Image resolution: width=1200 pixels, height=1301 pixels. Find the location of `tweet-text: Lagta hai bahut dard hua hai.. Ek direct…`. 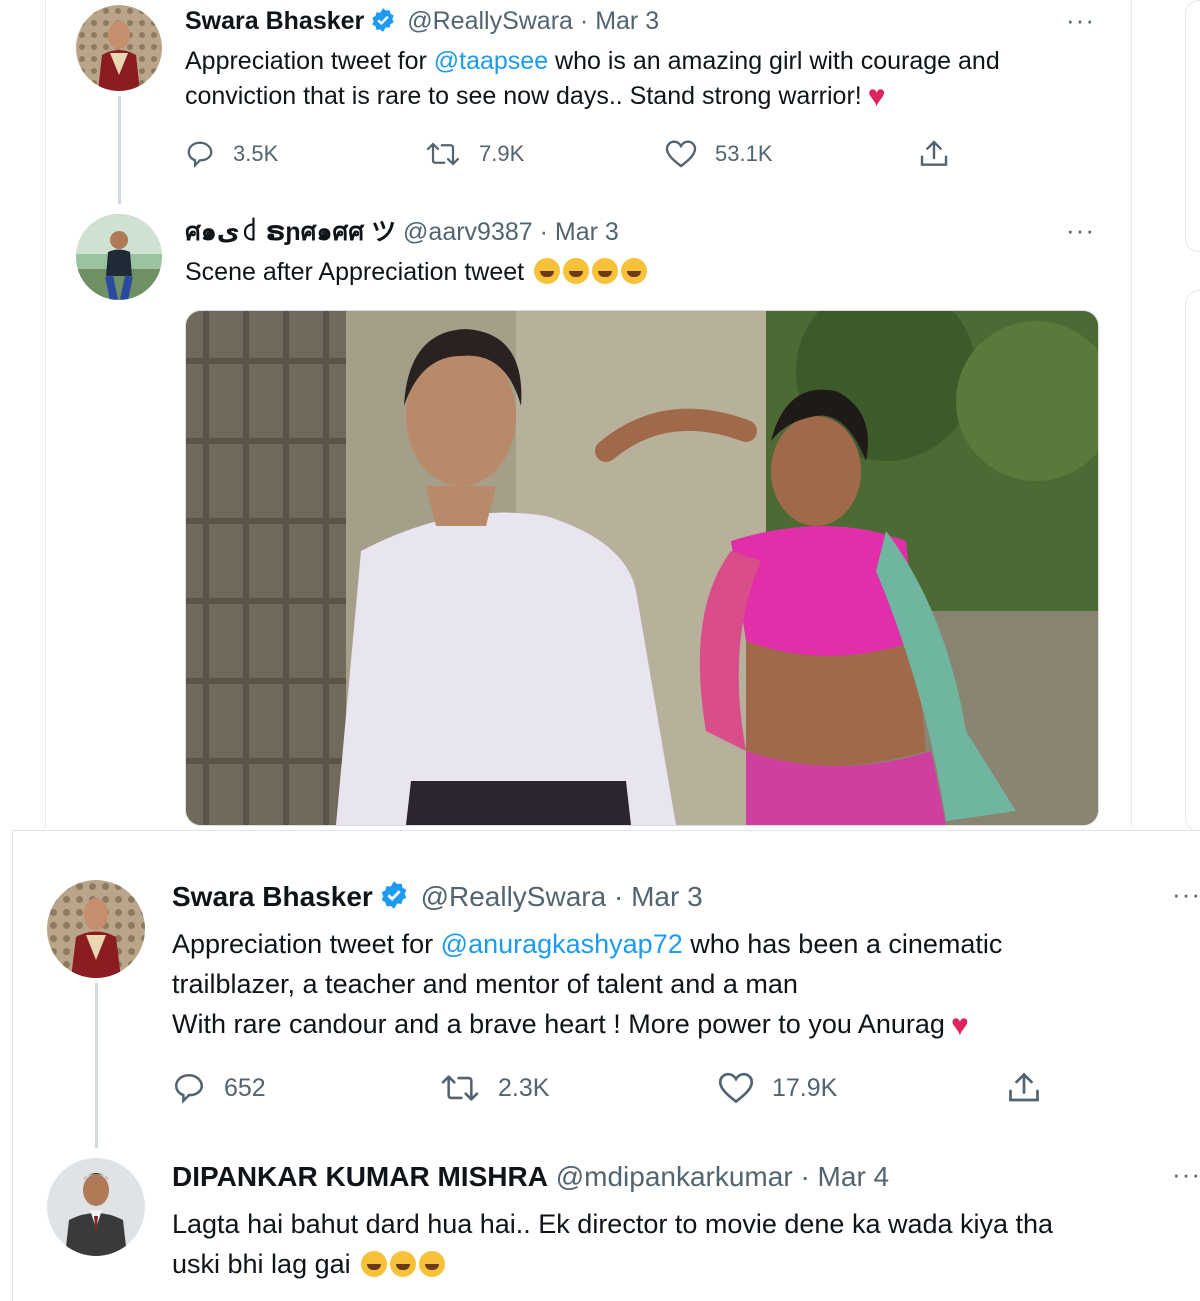

tweet-text: Lagta hai bahut dard hua hai.. Ek direct… is located at coordinates (613, 1244).